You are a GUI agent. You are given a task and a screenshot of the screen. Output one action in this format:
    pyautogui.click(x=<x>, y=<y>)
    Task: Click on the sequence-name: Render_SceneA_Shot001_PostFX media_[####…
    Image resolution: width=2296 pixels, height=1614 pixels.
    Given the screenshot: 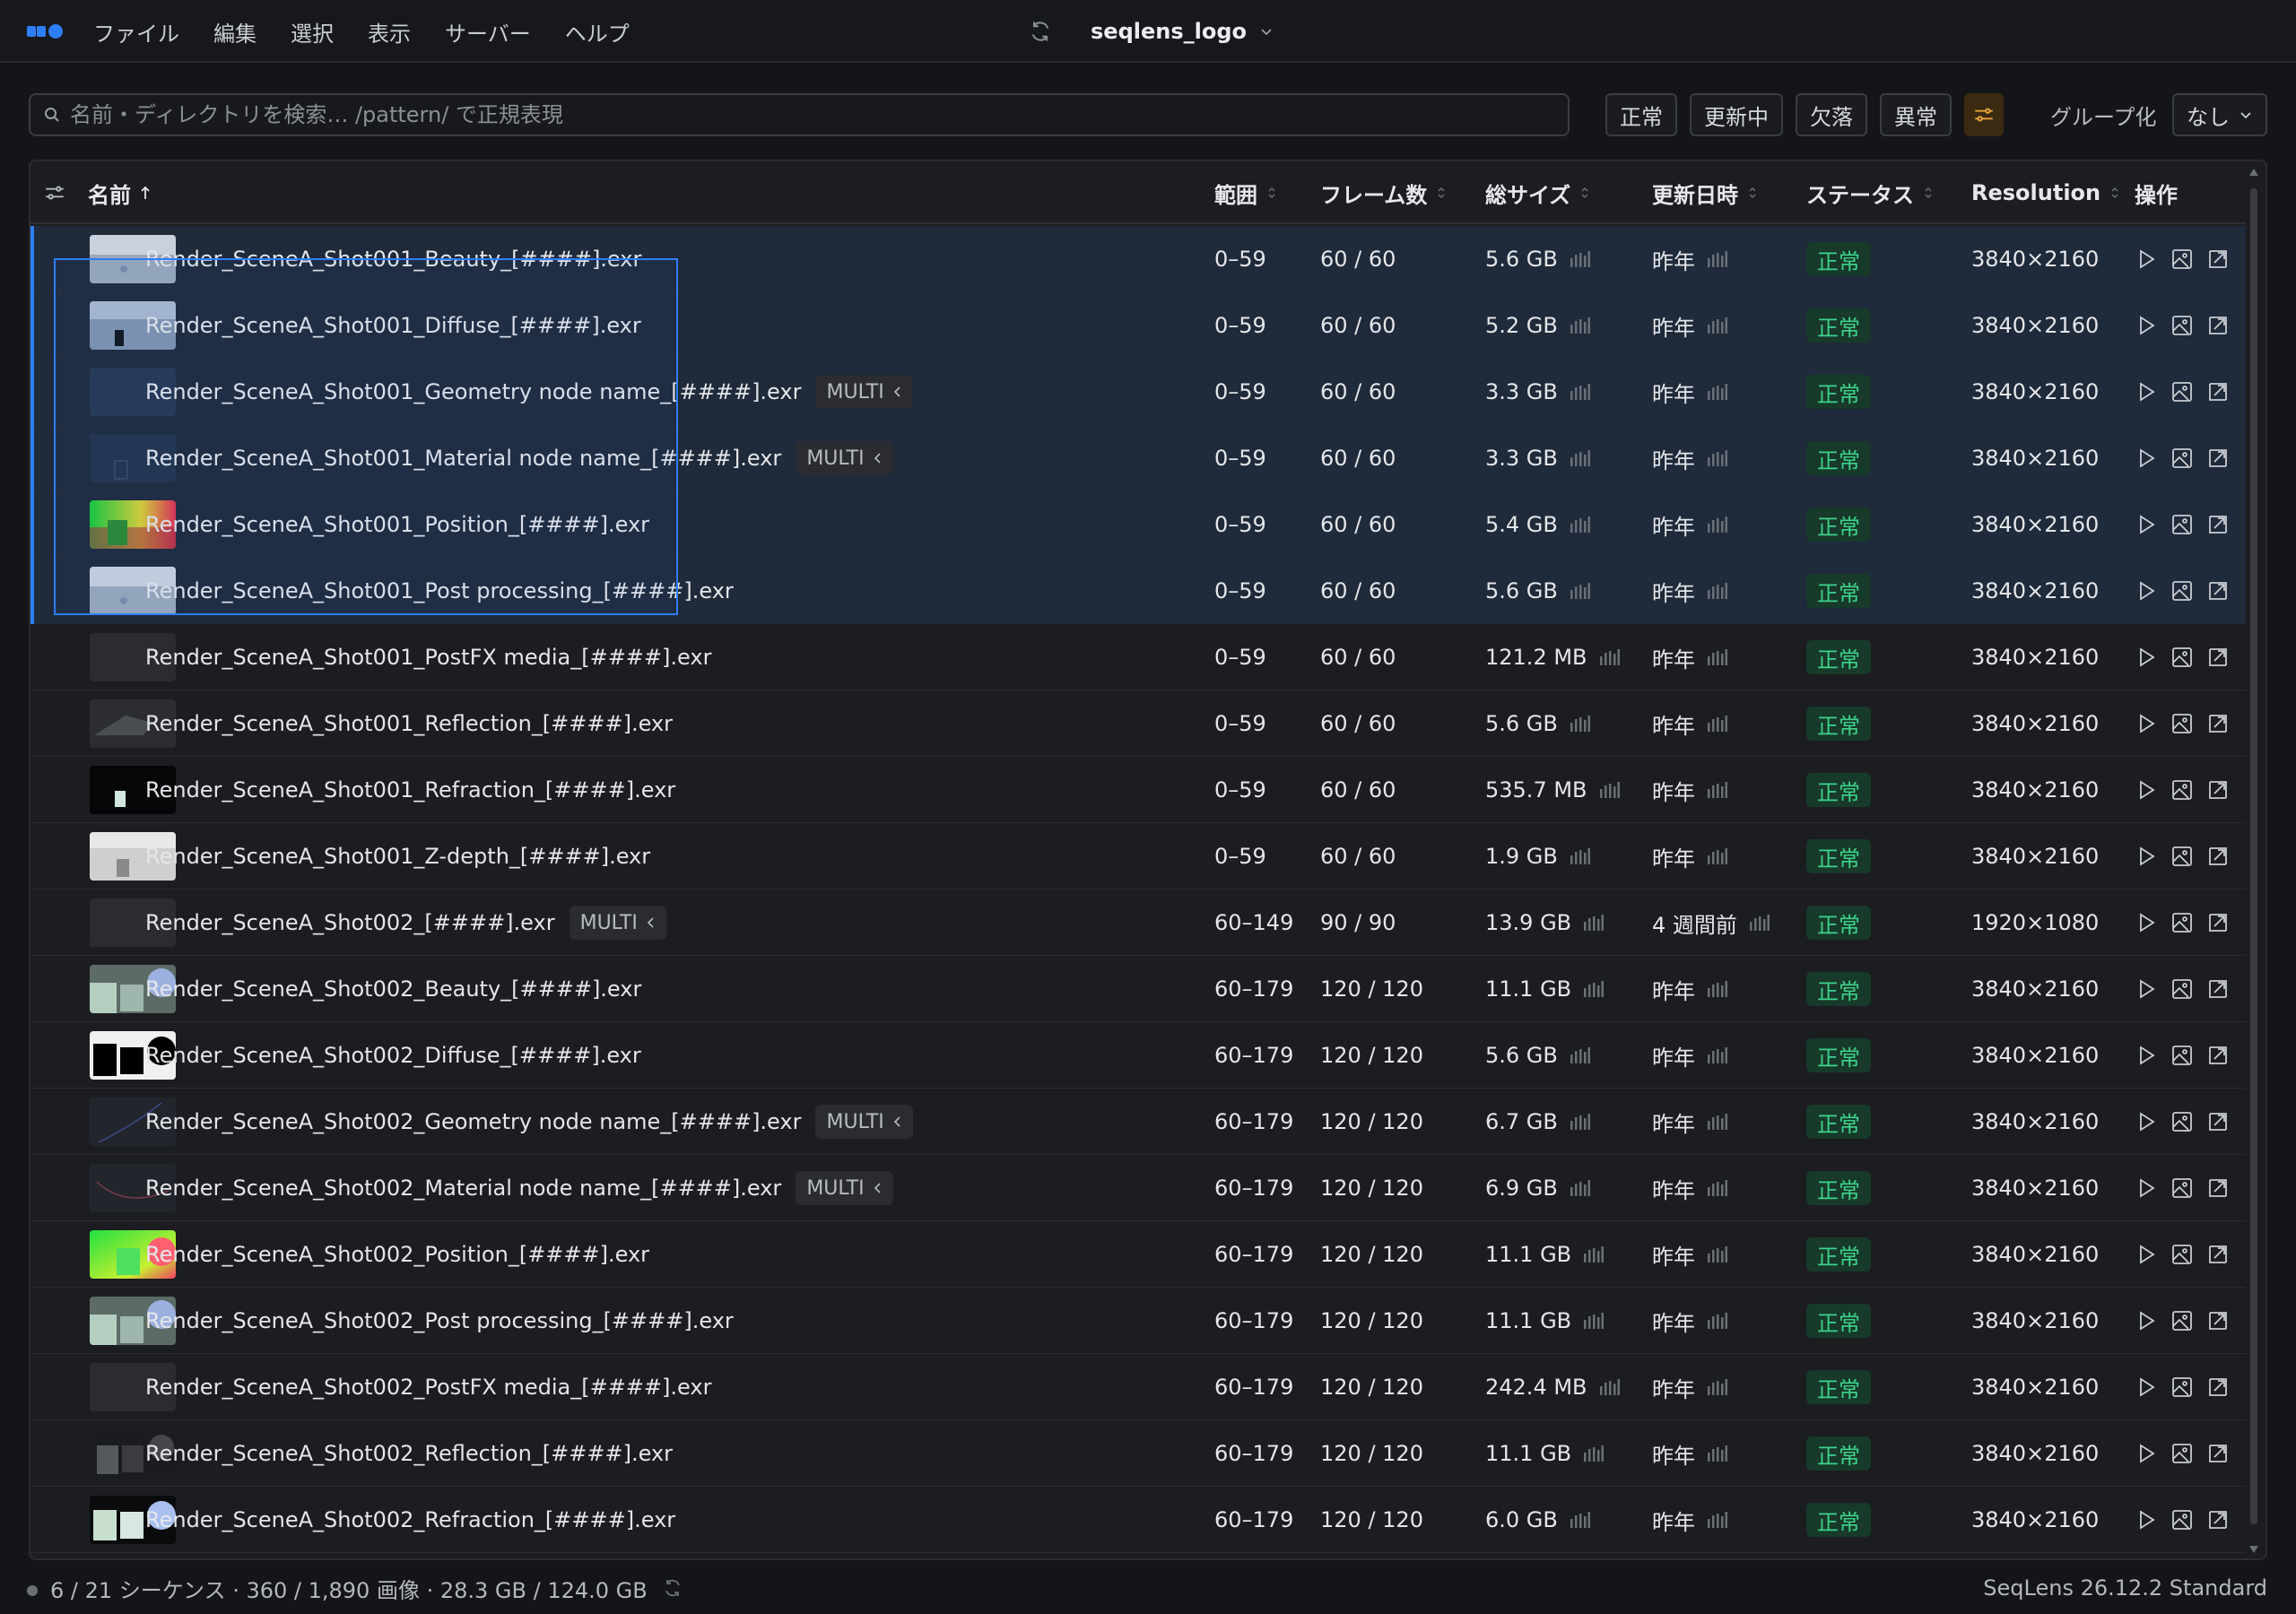 What is the action you would take?
    pyautogui.click(x=428, y=657)
    